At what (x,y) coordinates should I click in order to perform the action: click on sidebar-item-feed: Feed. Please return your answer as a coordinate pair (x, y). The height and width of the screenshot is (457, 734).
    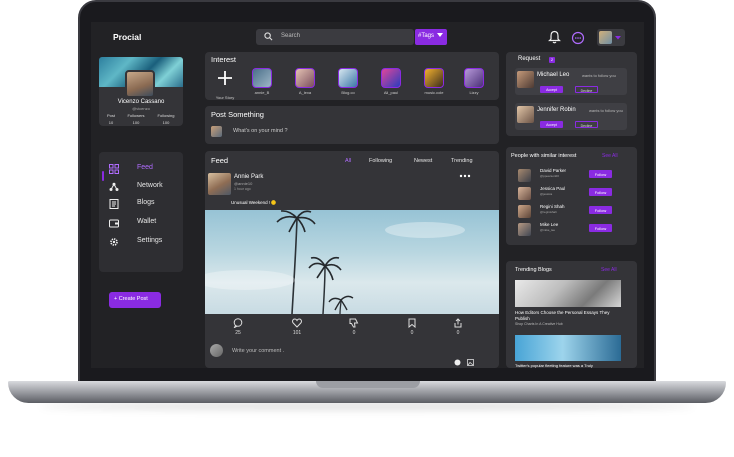
    Looking at the image, I should click on (141, 170).